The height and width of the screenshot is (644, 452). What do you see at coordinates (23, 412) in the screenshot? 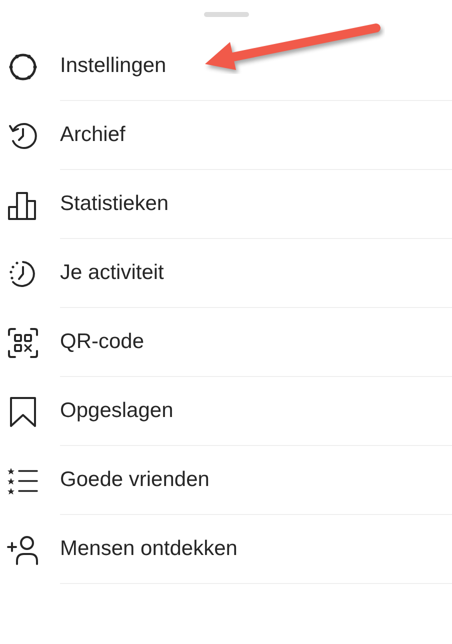
I see `bookmark-icon` at bounding box center [23, 412].